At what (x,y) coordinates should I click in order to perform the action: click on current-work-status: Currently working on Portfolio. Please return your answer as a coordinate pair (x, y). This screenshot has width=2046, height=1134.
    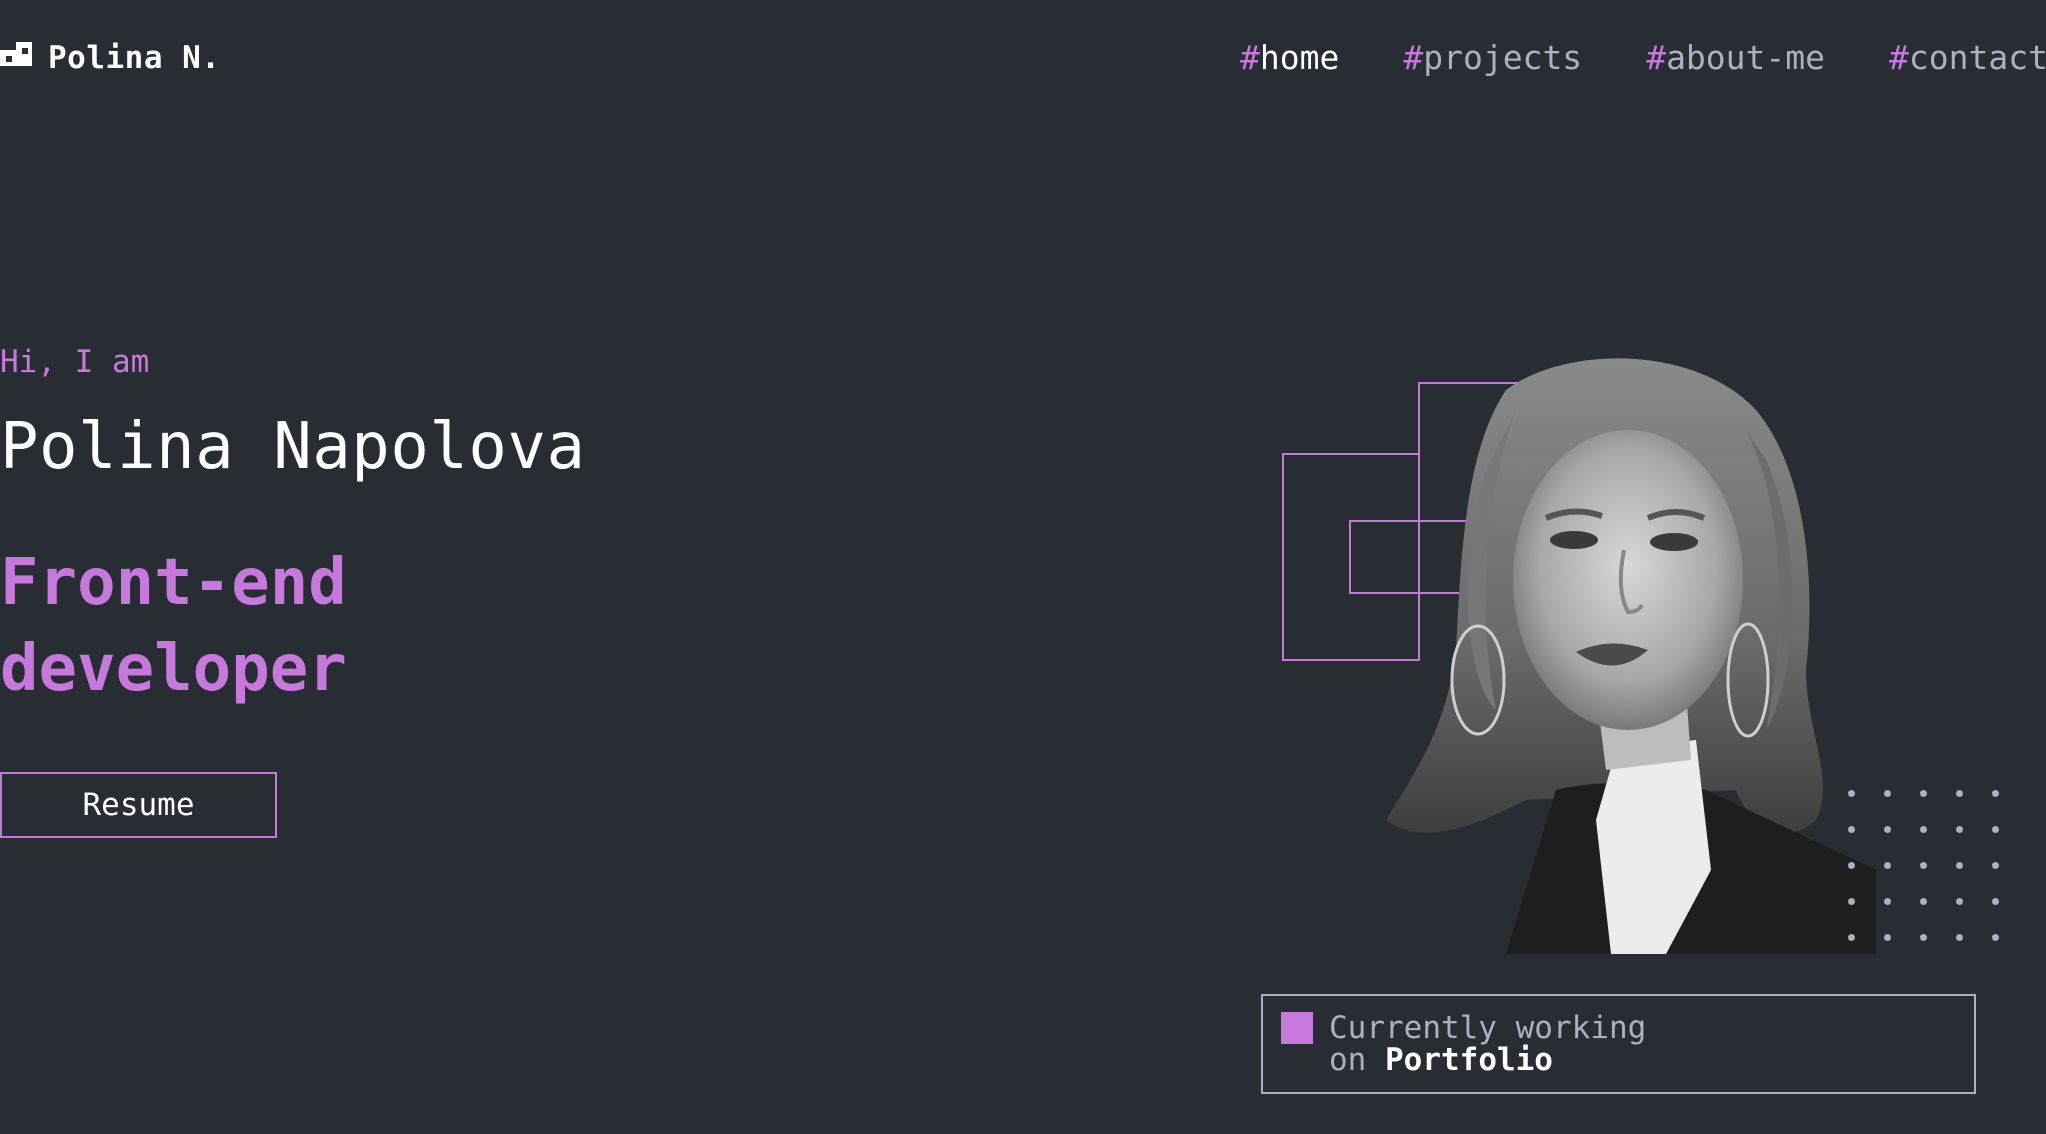
    Looking at the image, I should click on (1618, 1044).